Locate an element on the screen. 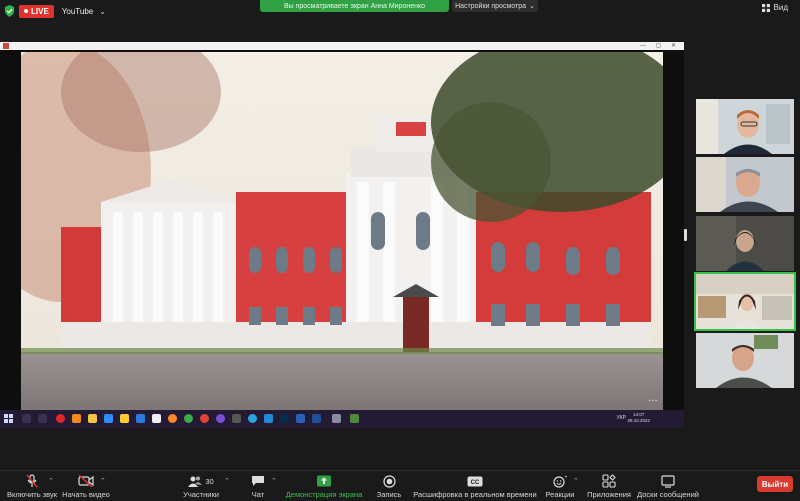  files-icon is located at coordinates (92, 418).